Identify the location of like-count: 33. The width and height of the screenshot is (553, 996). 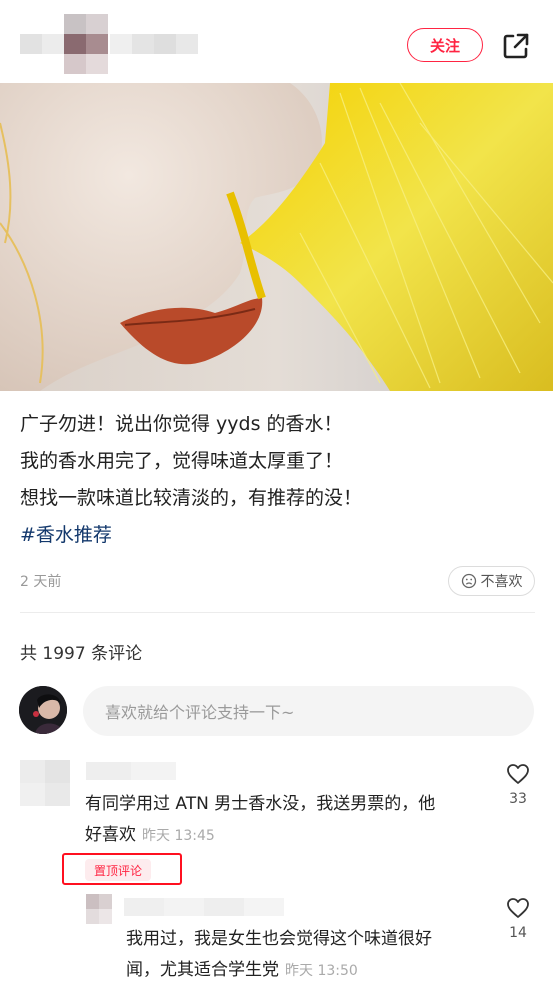
(518, 799).